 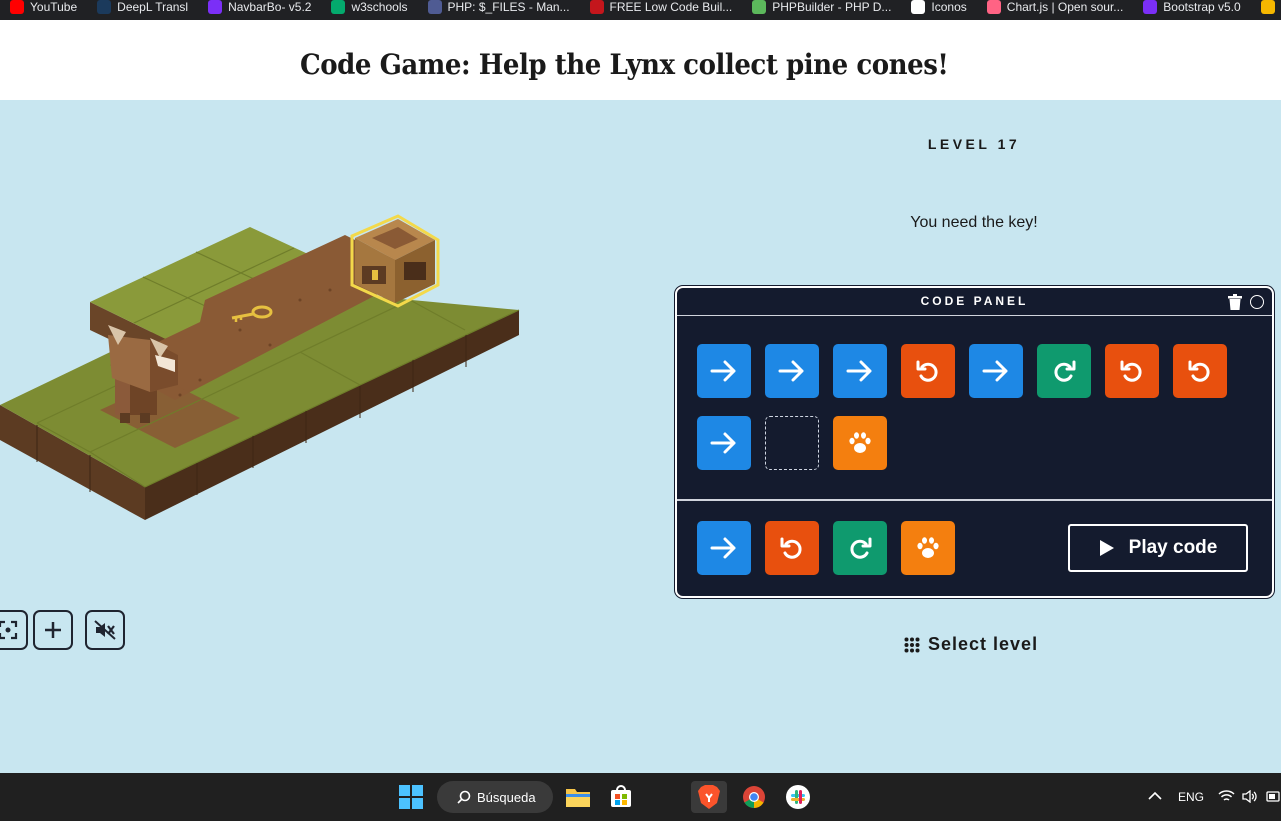 What do you see at coordinates (918, 7) in the screenshot?
I see `iconos-icon` at bounding box center [918, 7].